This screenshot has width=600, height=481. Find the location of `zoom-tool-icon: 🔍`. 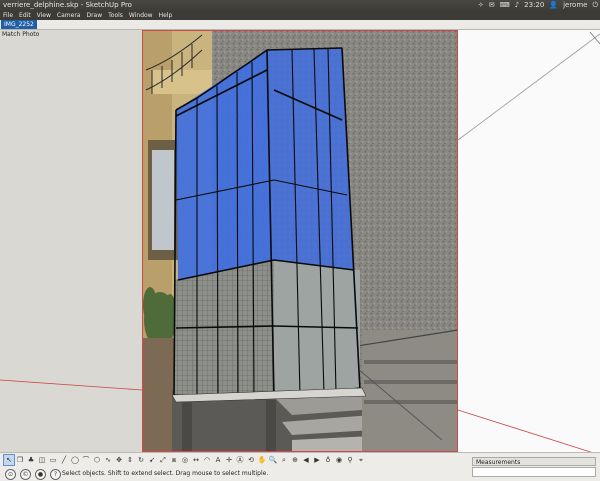

zoom-tool-icon: 🔍 is located at coordinates (273, 460).